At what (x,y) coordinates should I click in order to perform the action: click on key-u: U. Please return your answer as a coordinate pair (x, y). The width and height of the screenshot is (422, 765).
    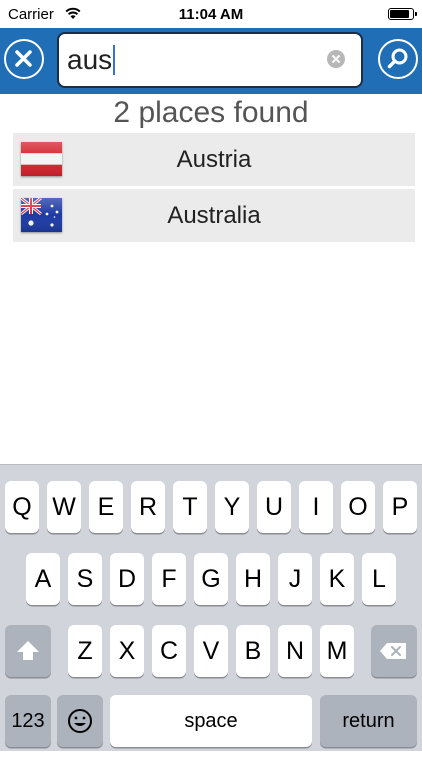
    Looking at the image, I should click on (274, 507).